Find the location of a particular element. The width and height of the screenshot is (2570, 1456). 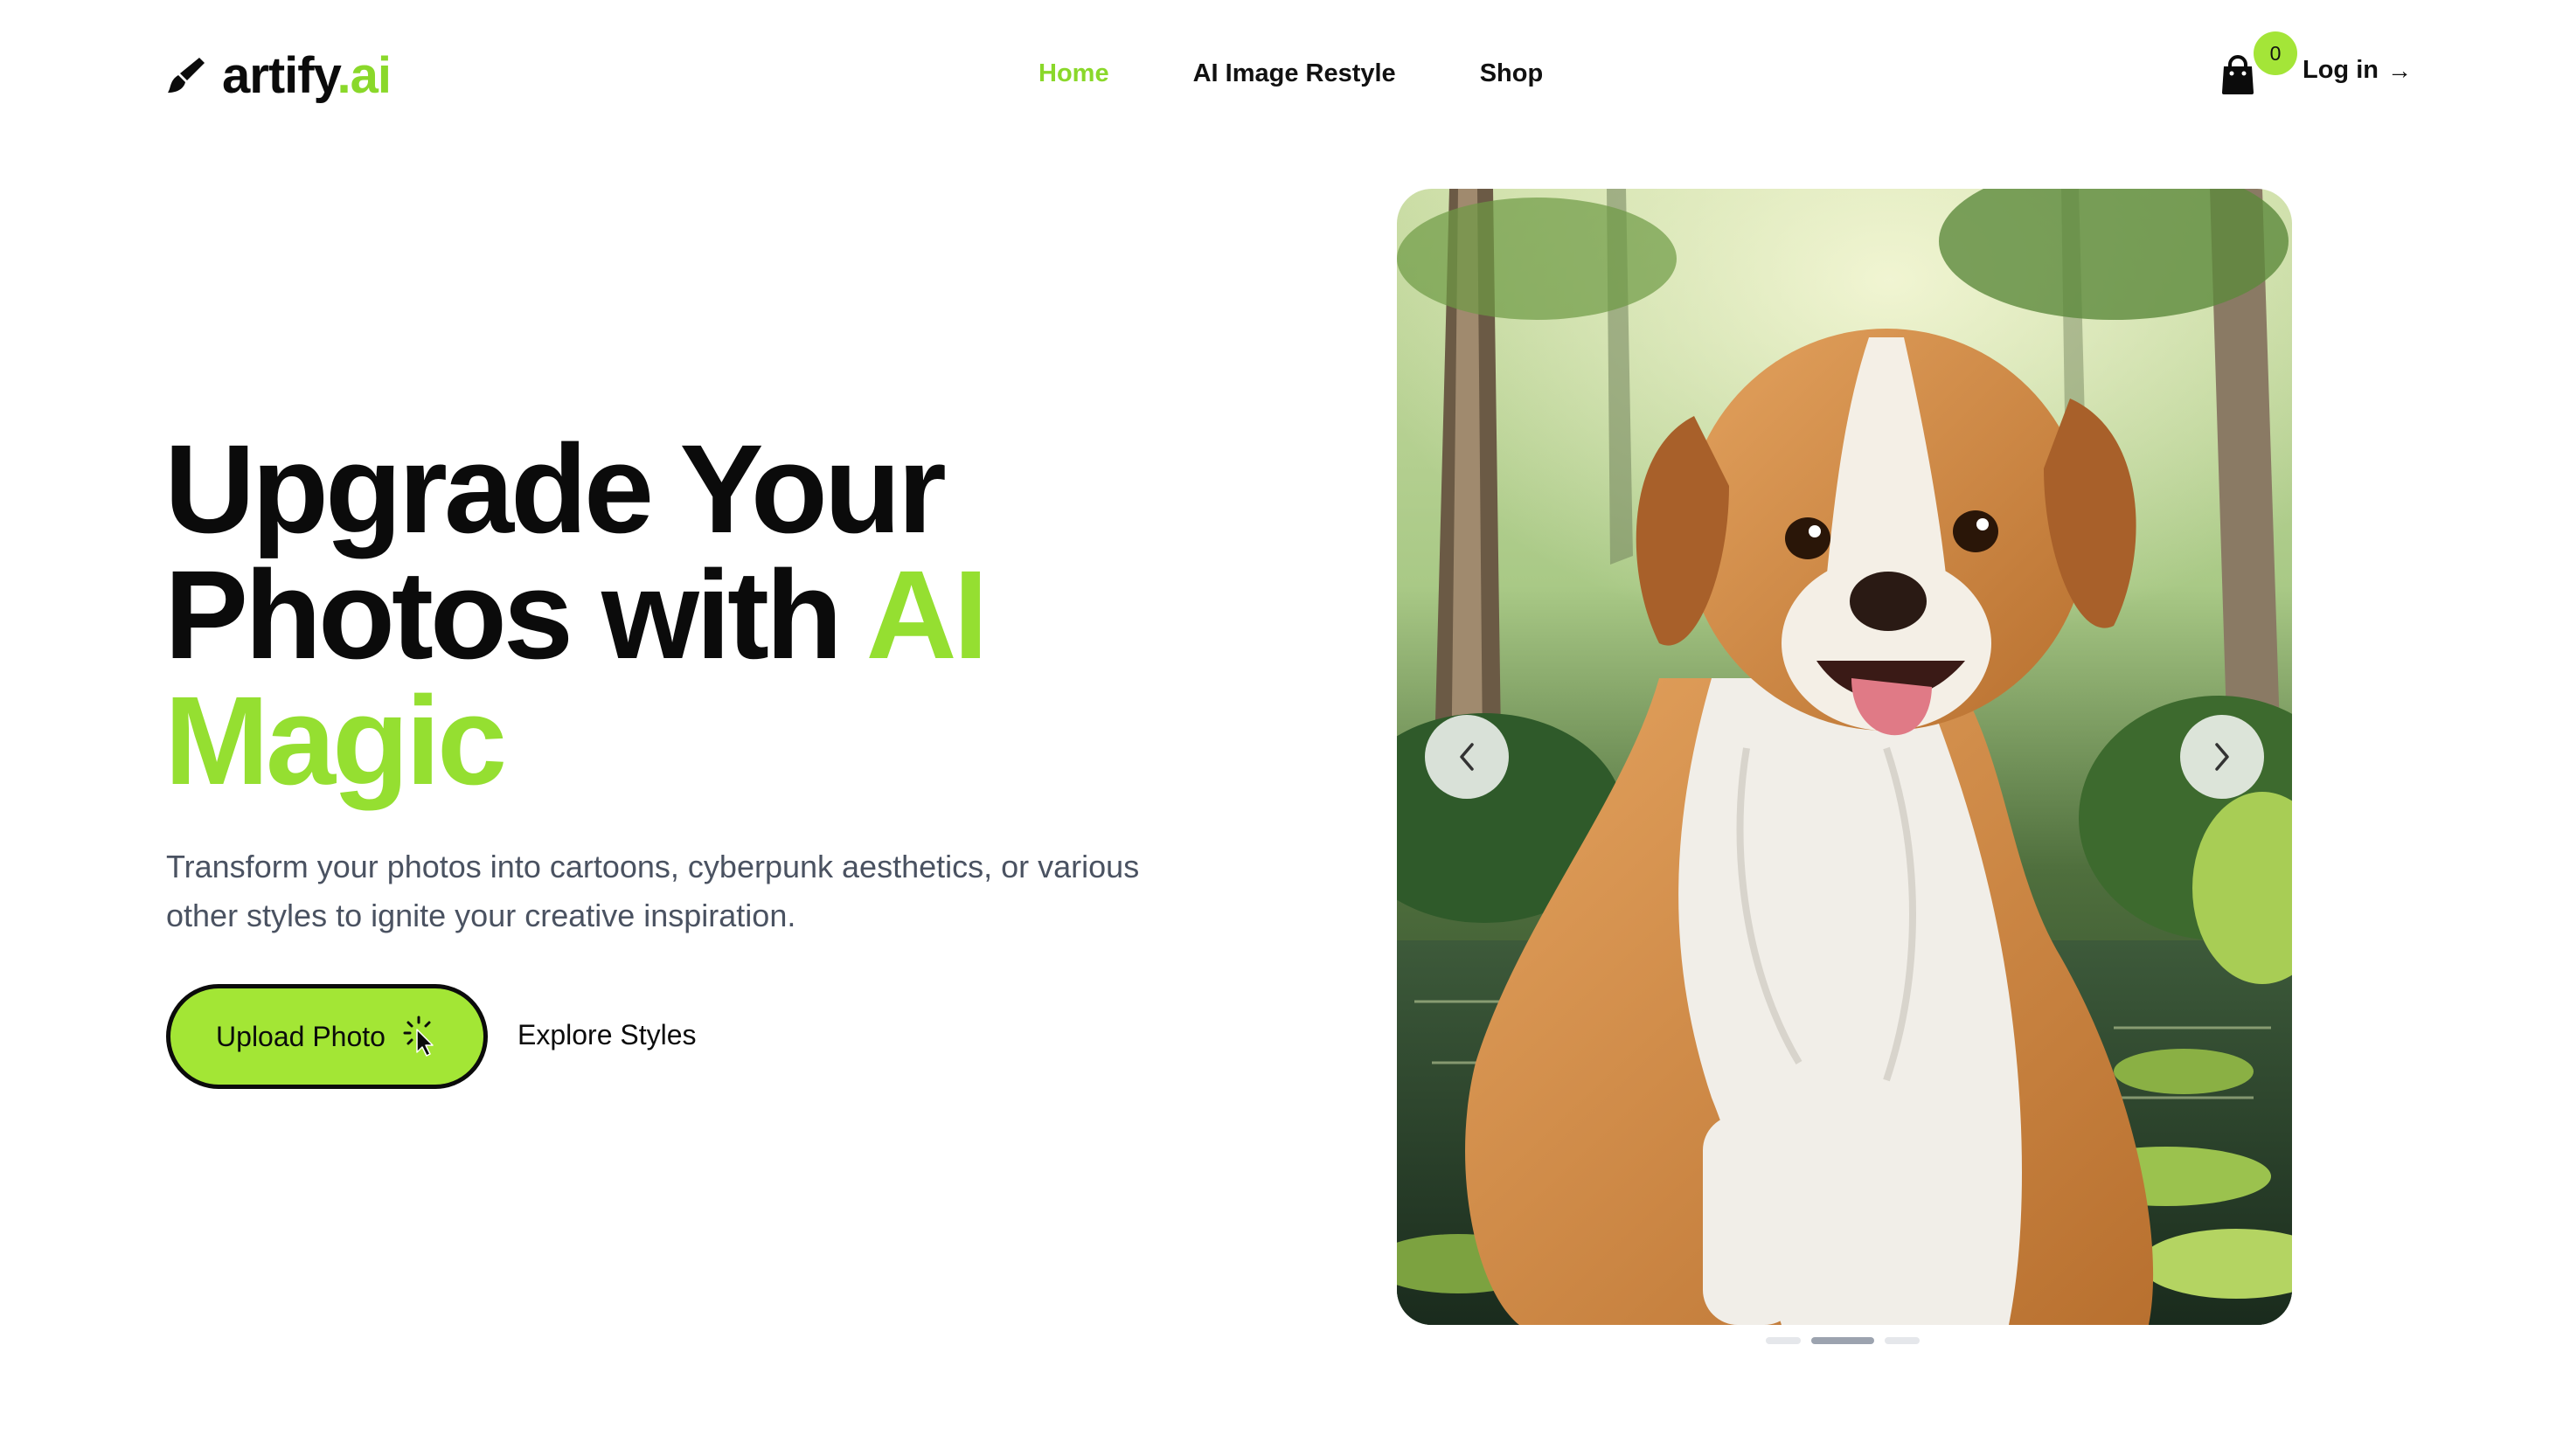

paintbrush-icon is located at coordinates (186, 75).